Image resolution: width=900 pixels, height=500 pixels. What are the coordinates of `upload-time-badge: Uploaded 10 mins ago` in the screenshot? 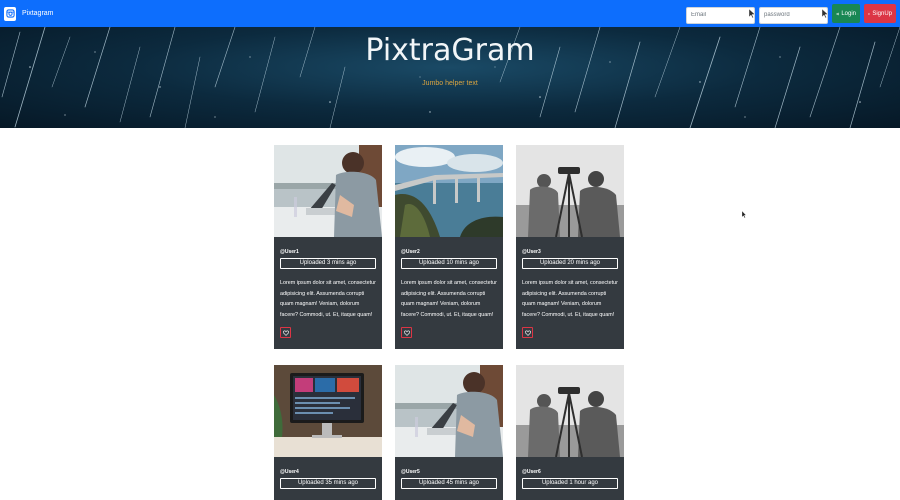 It's located at (449, 263).